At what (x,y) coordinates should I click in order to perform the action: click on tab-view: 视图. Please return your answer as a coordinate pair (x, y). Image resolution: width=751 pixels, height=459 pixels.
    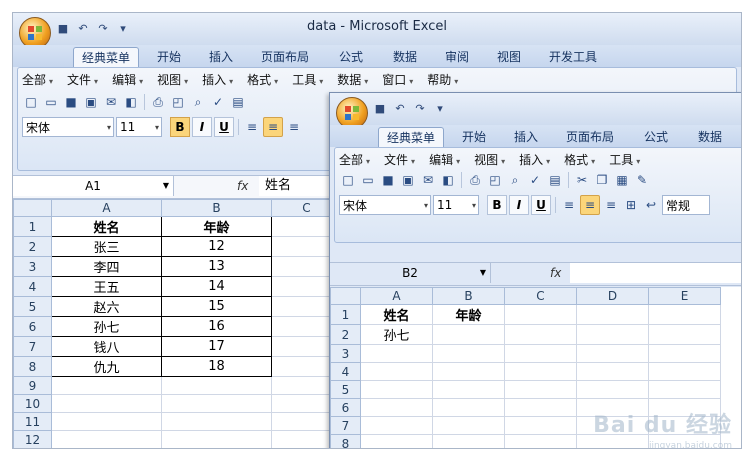
    Looking at the image, I should click on (509, 57).